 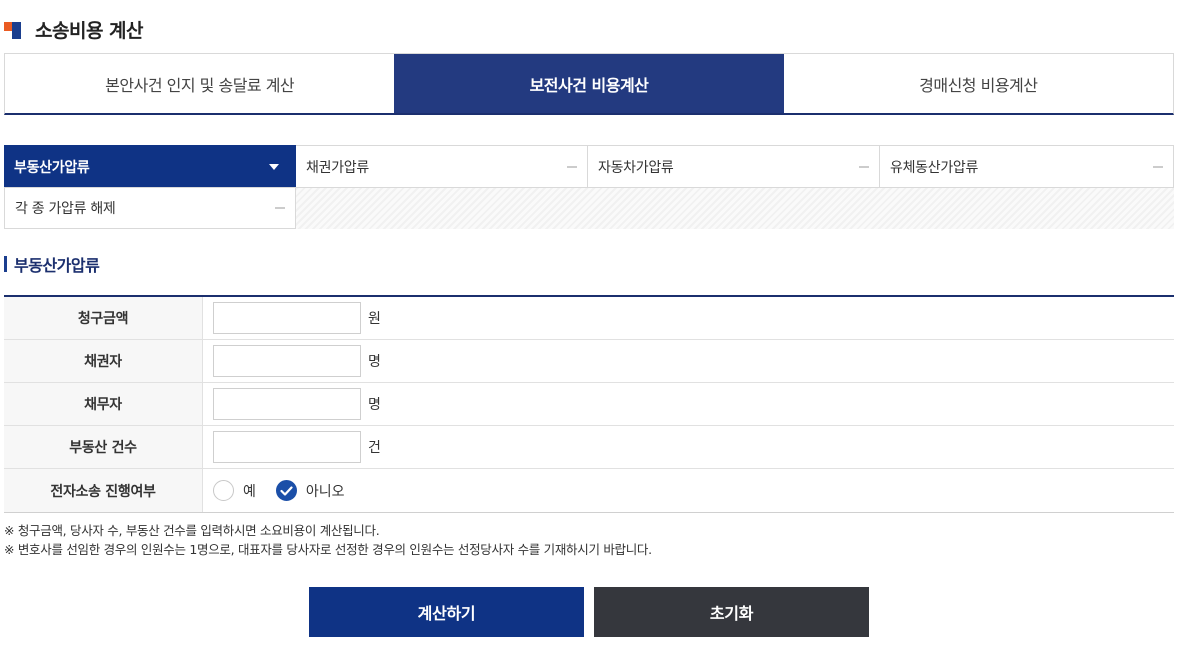 What do you see at coordinates (249, 491) in the screenshot?
I see `radio-yes-label: 예` at bounding box center [249, 491].